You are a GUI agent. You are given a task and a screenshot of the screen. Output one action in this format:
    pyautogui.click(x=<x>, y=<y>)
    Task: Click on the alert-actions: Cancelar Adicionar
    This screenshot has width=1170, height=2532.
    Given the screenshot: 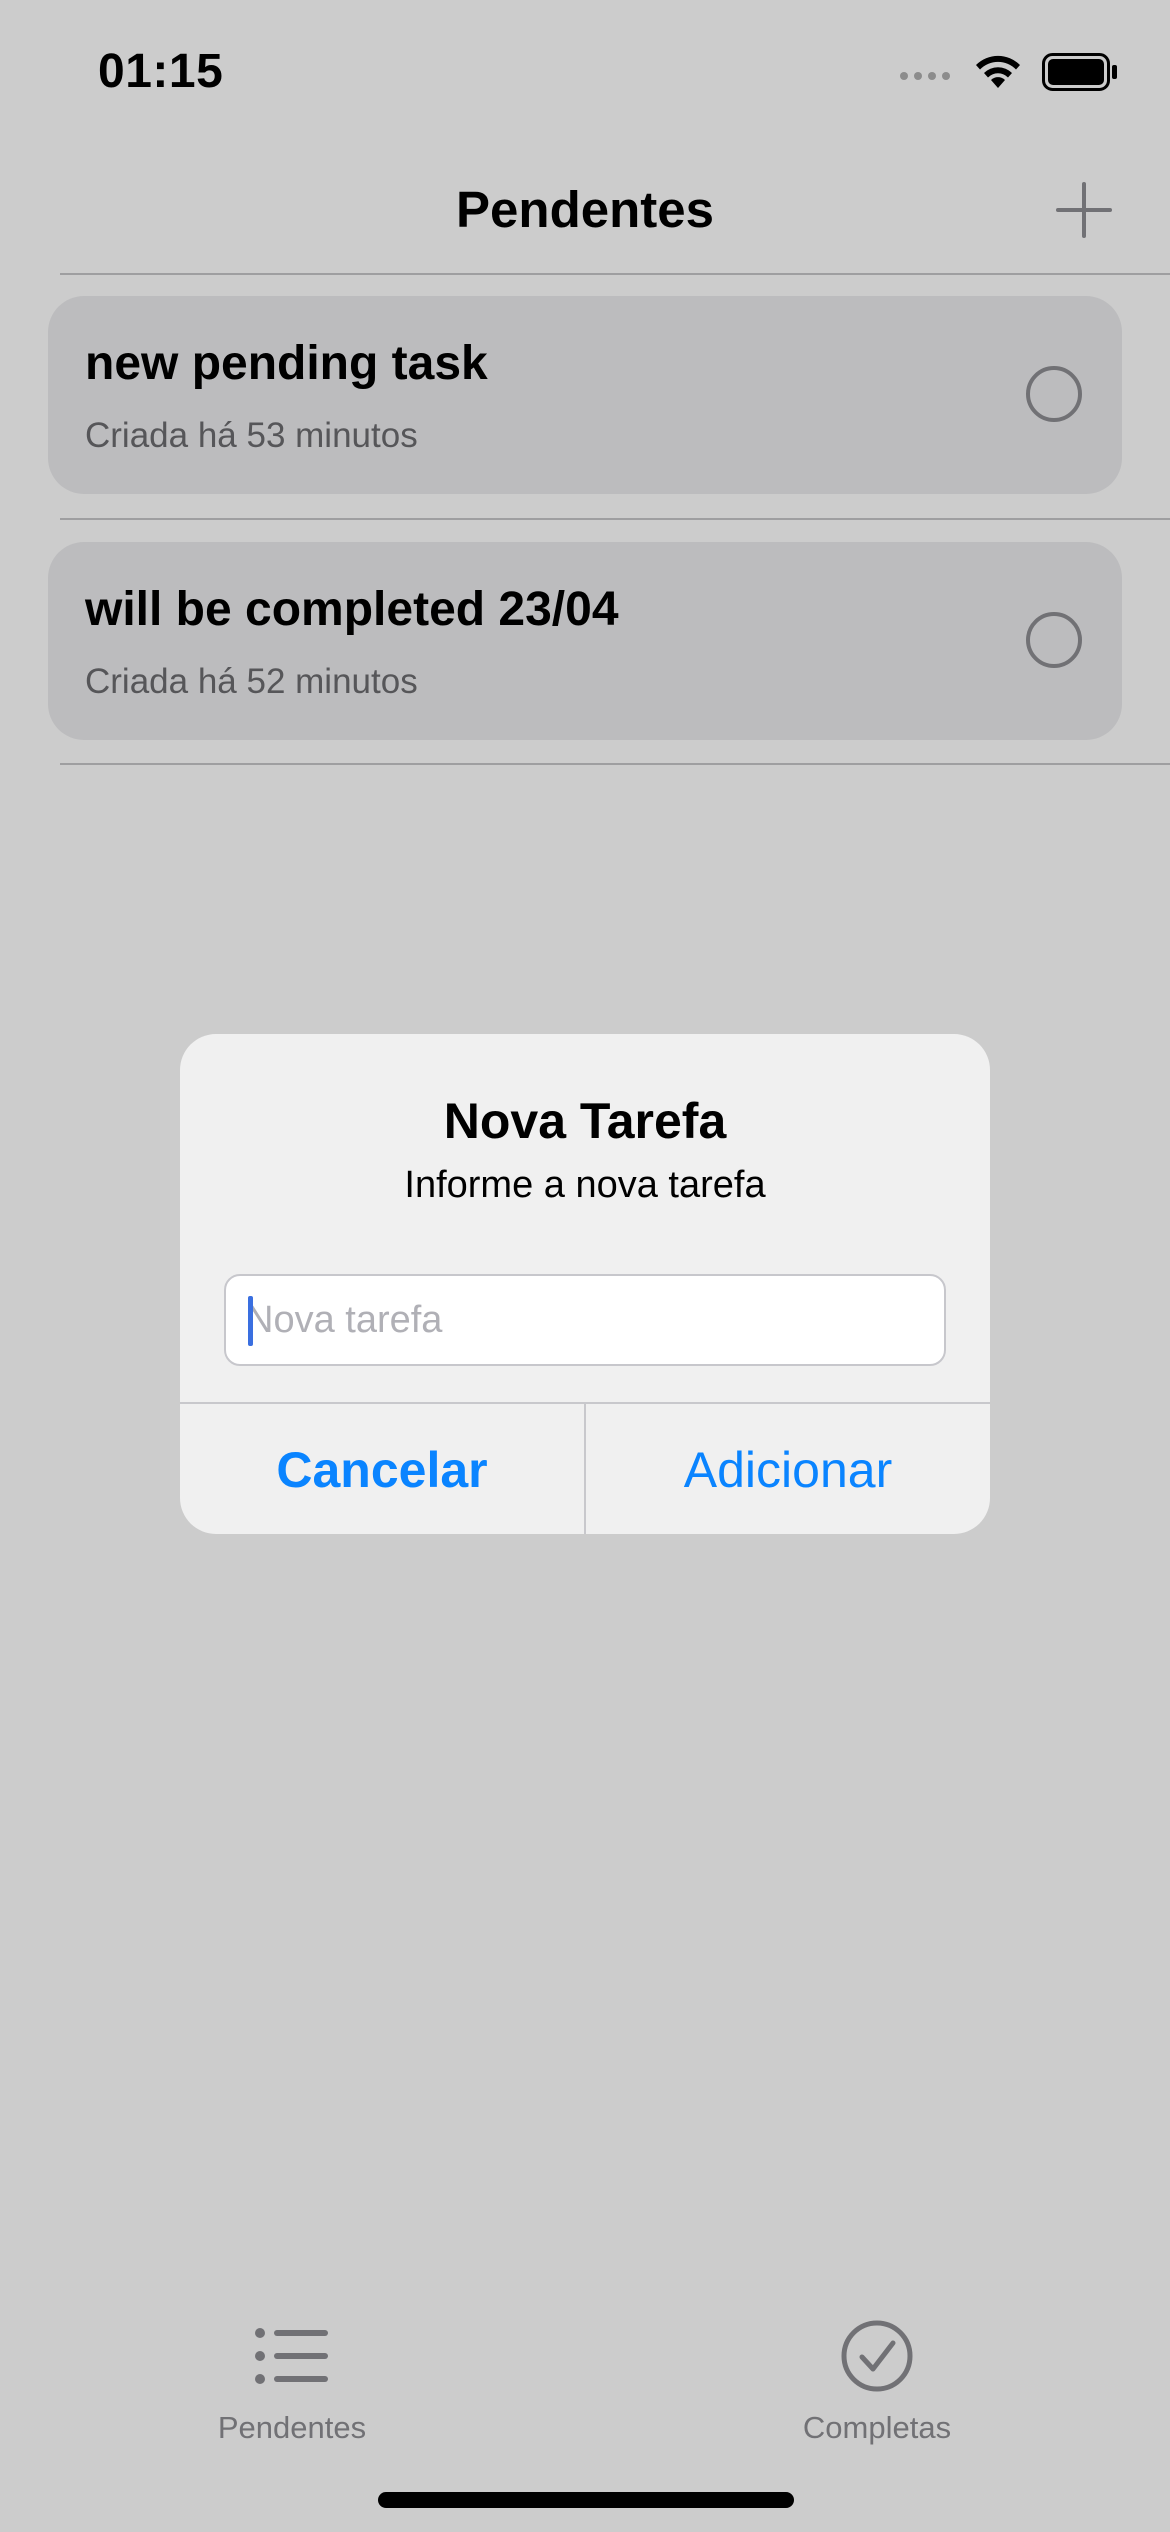 What is the action you would take?
    pyautogui.click(x=585, y=1468)
    